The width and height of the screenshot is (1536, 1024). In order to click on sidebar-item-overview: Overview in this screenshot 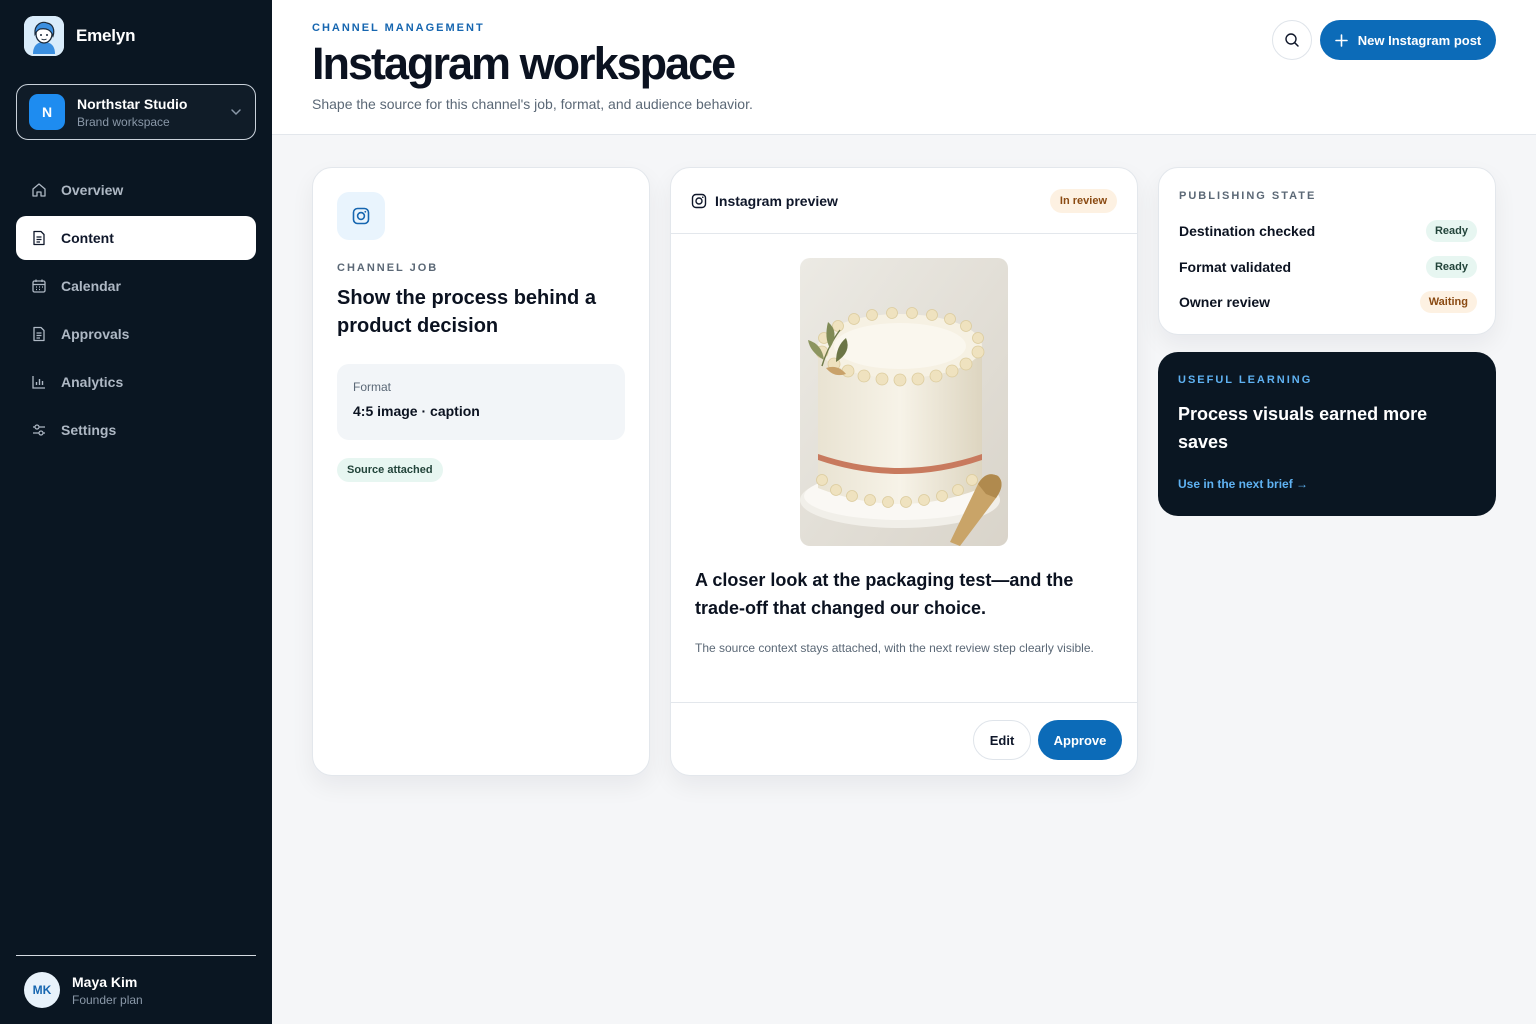, I will do `click(136, 190)`.